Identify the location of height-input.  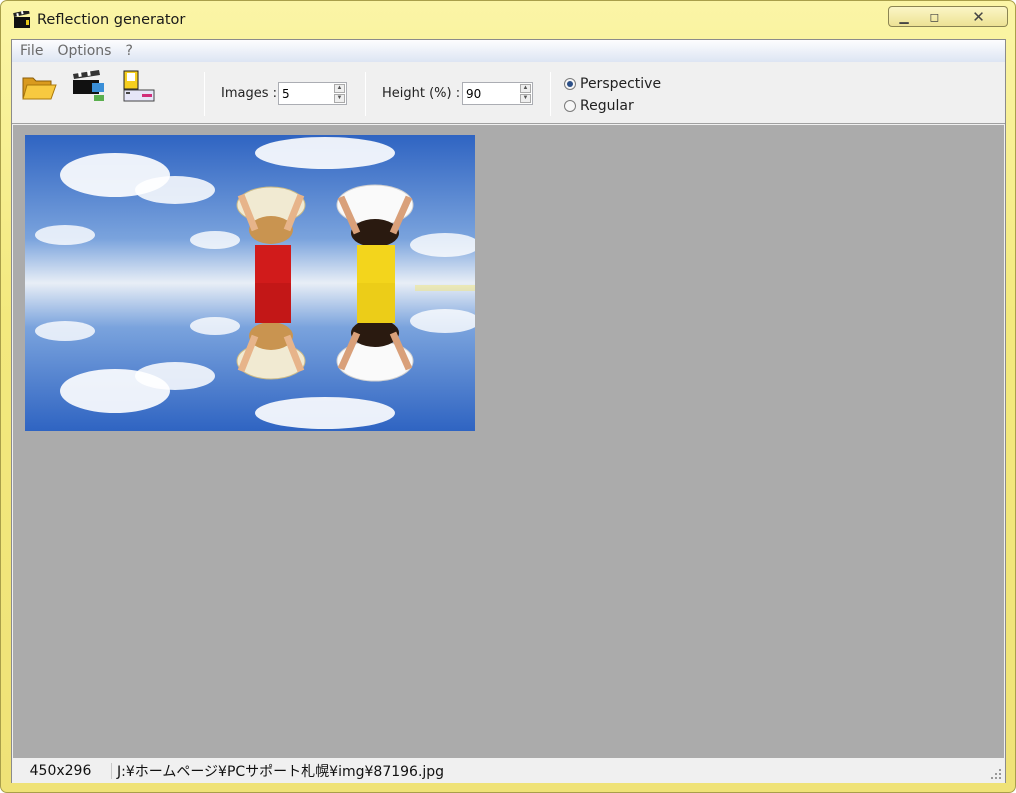
(486, 93).